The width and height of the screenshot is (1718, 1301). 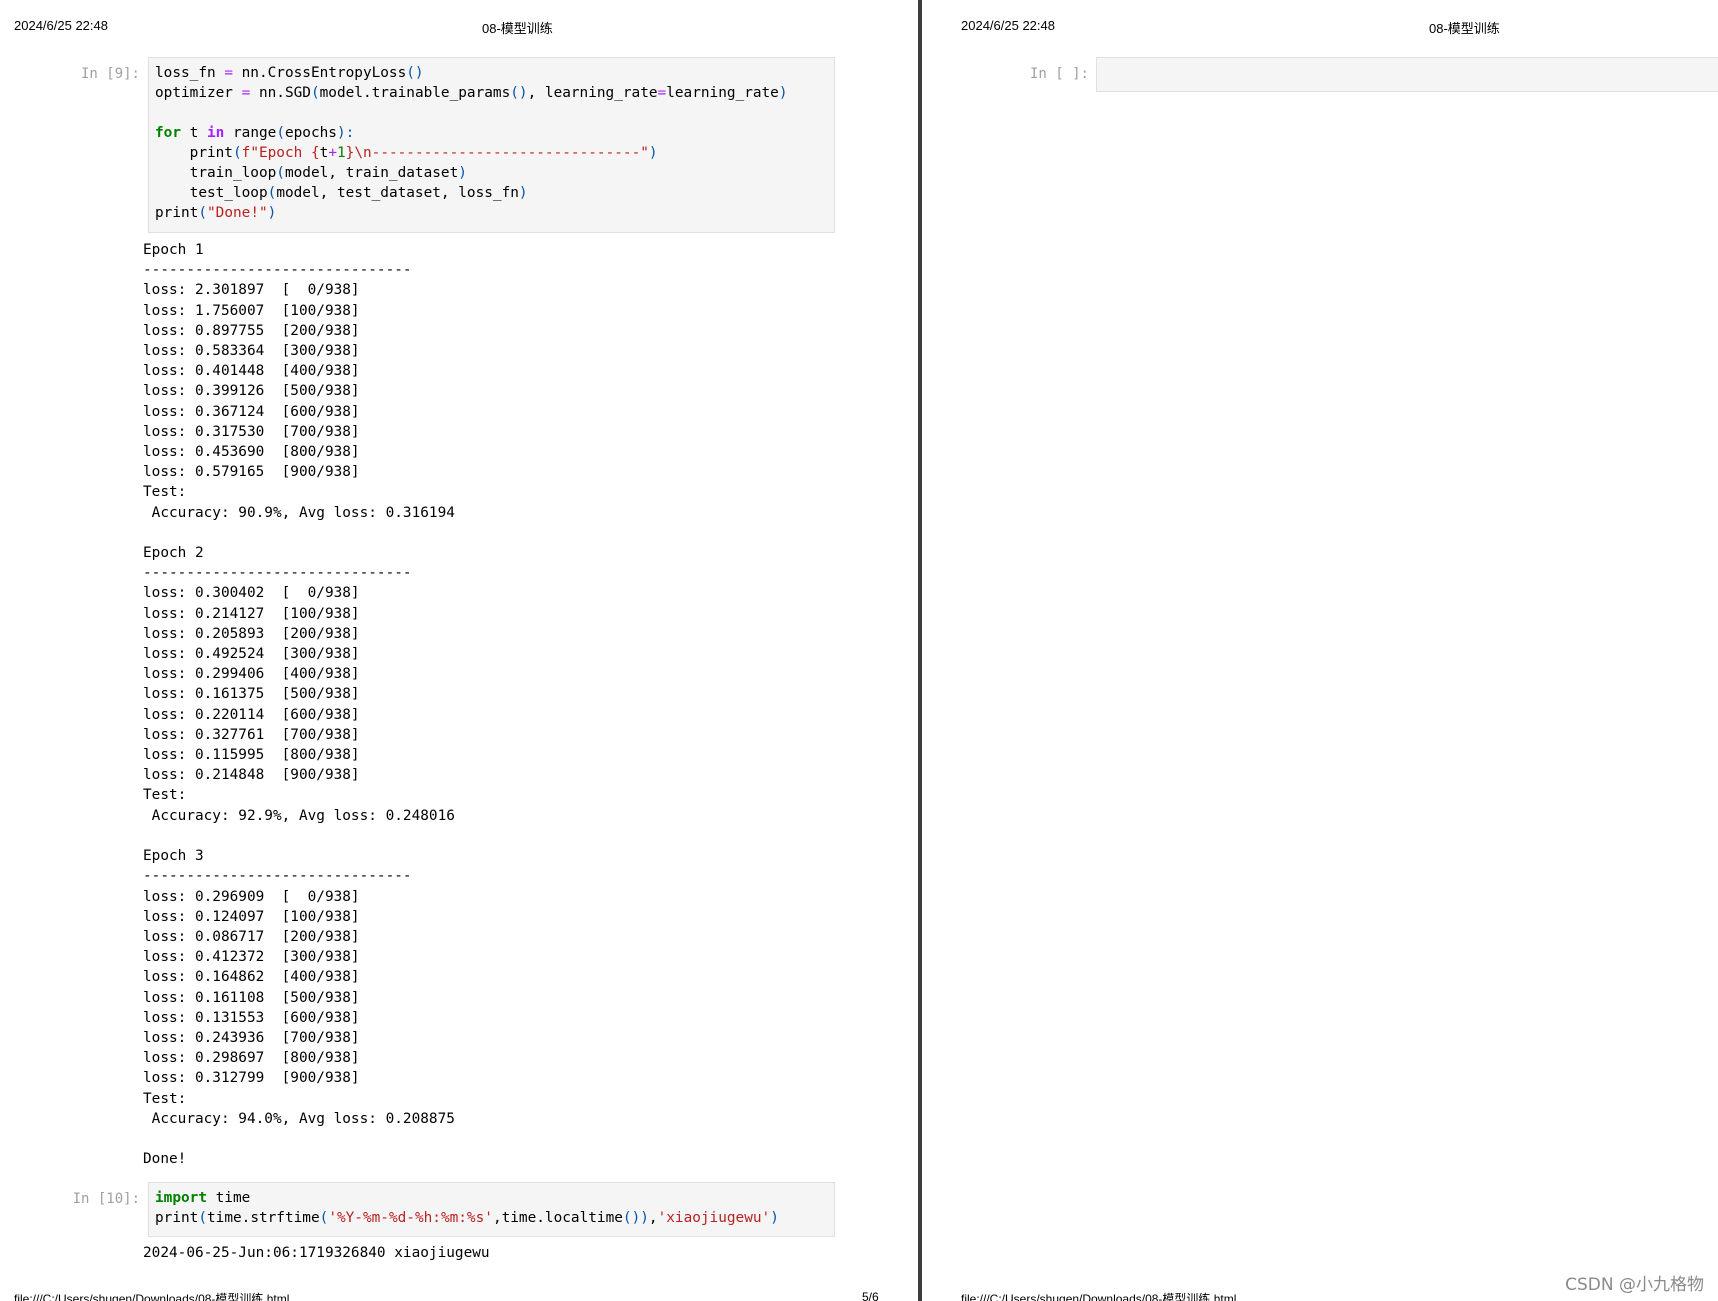 I want to click on cell-prompt: In [9]:, so click(x=110, y=74).